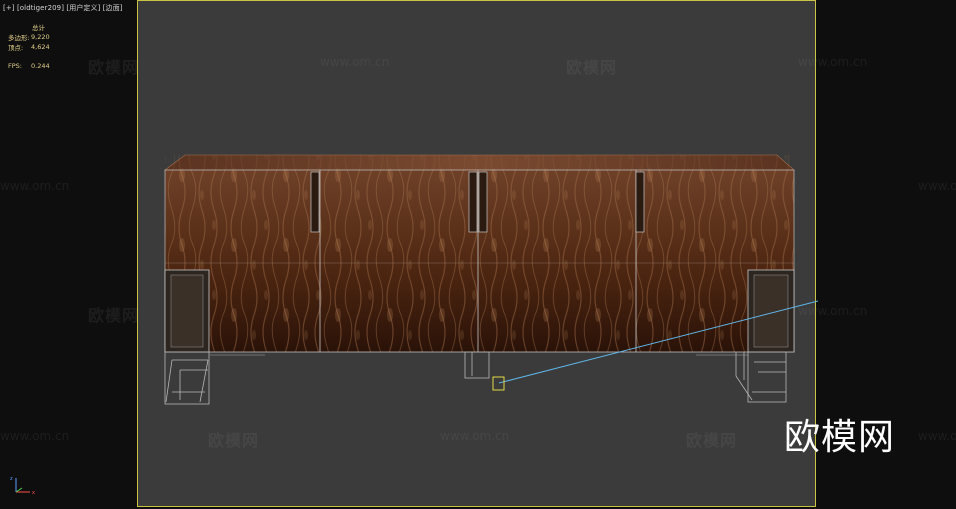 This screenshot has height=509, width=956. I want to click on cabinet-leg-right, so click(761, 377).